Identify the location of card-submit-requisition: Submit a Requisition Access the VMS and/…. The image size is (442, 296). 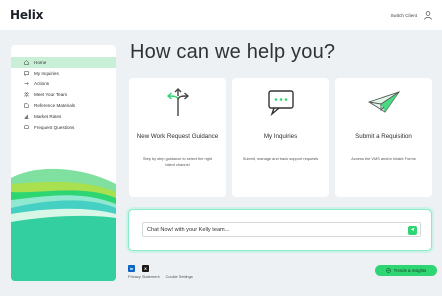
(383, 137).